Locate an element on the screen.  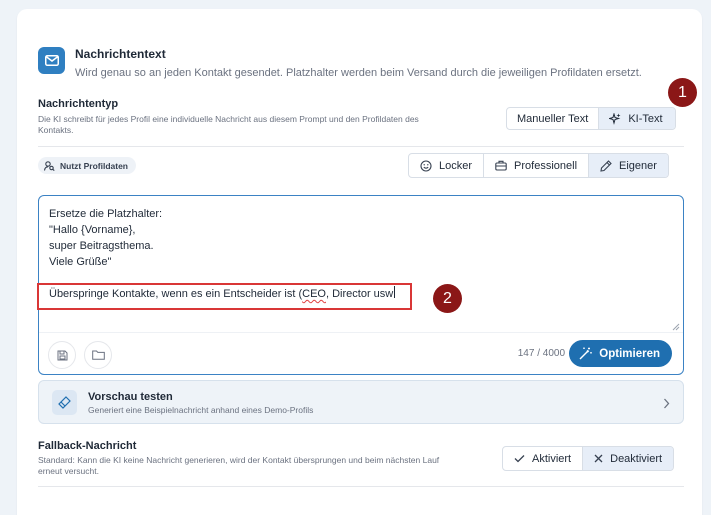
optimize-button: Optimieren is located at coordinates (620, 353).